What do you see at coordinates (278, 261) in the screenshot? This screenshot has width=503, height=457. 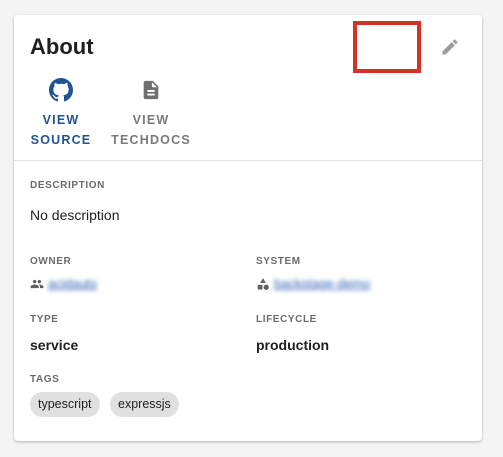 I see `system-label: SYSTEM` at bounding box center [278, 261].